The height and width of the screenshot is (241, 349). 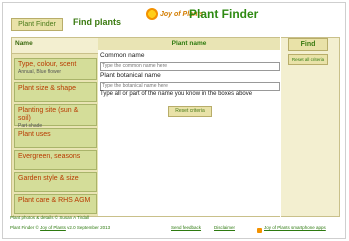 I want to click on find-plants-heading: Find plants, so click(x=97, y=22).